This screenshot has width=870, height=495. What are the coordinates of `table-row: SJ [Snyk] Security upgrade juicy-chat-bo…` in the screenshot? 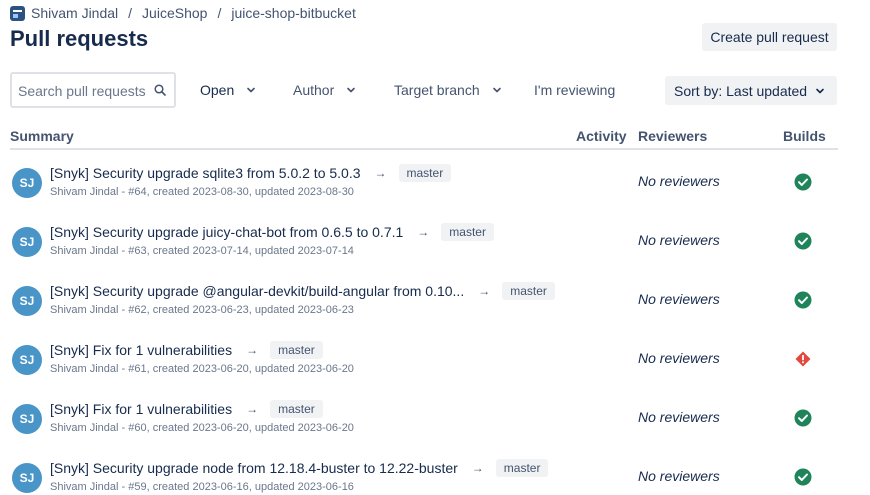 It's located at (424, 251).